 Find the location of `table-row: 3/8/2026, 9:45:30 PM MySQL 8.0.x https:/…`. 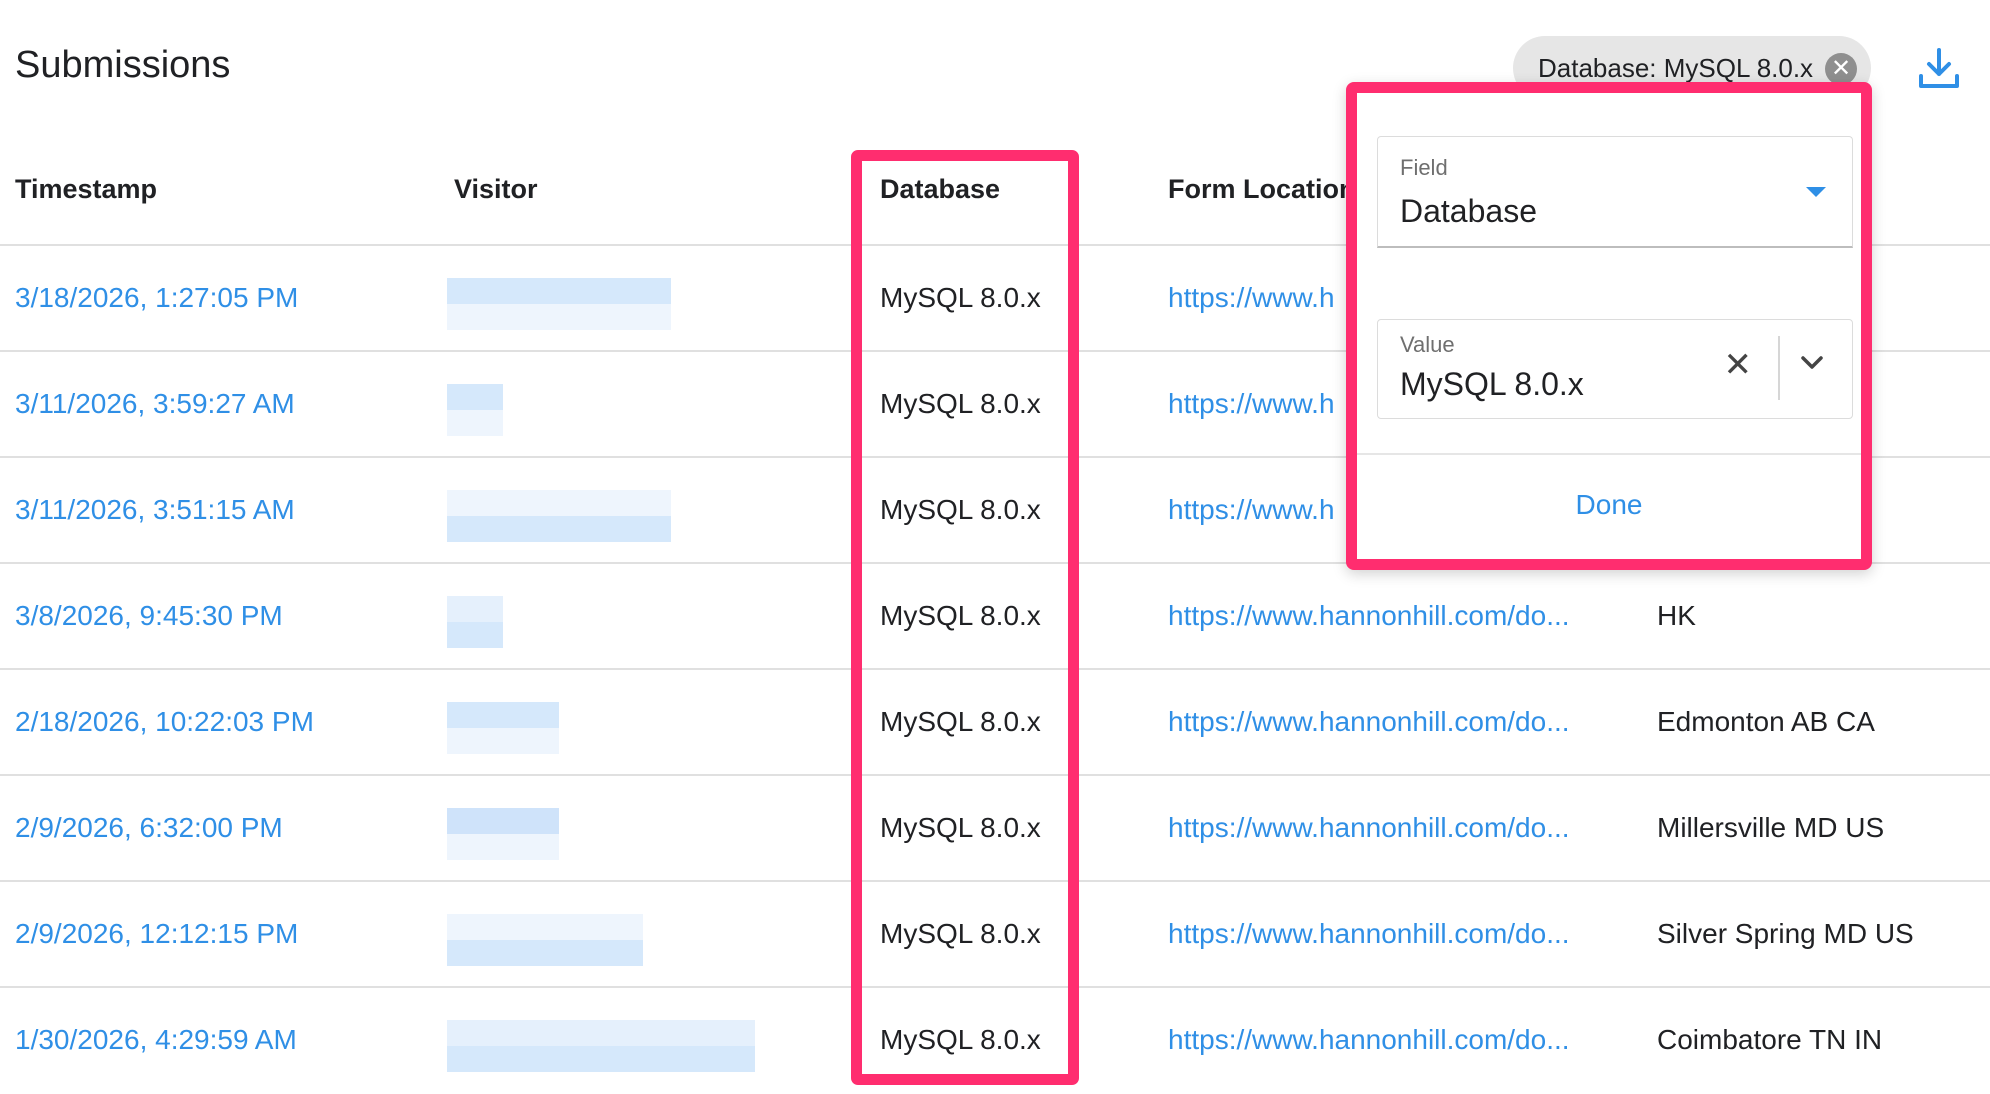

table-row: 3/8/2026, 9:45:30 PM MySQL 8.0.x https:/… is located at coordinates (995, 617).